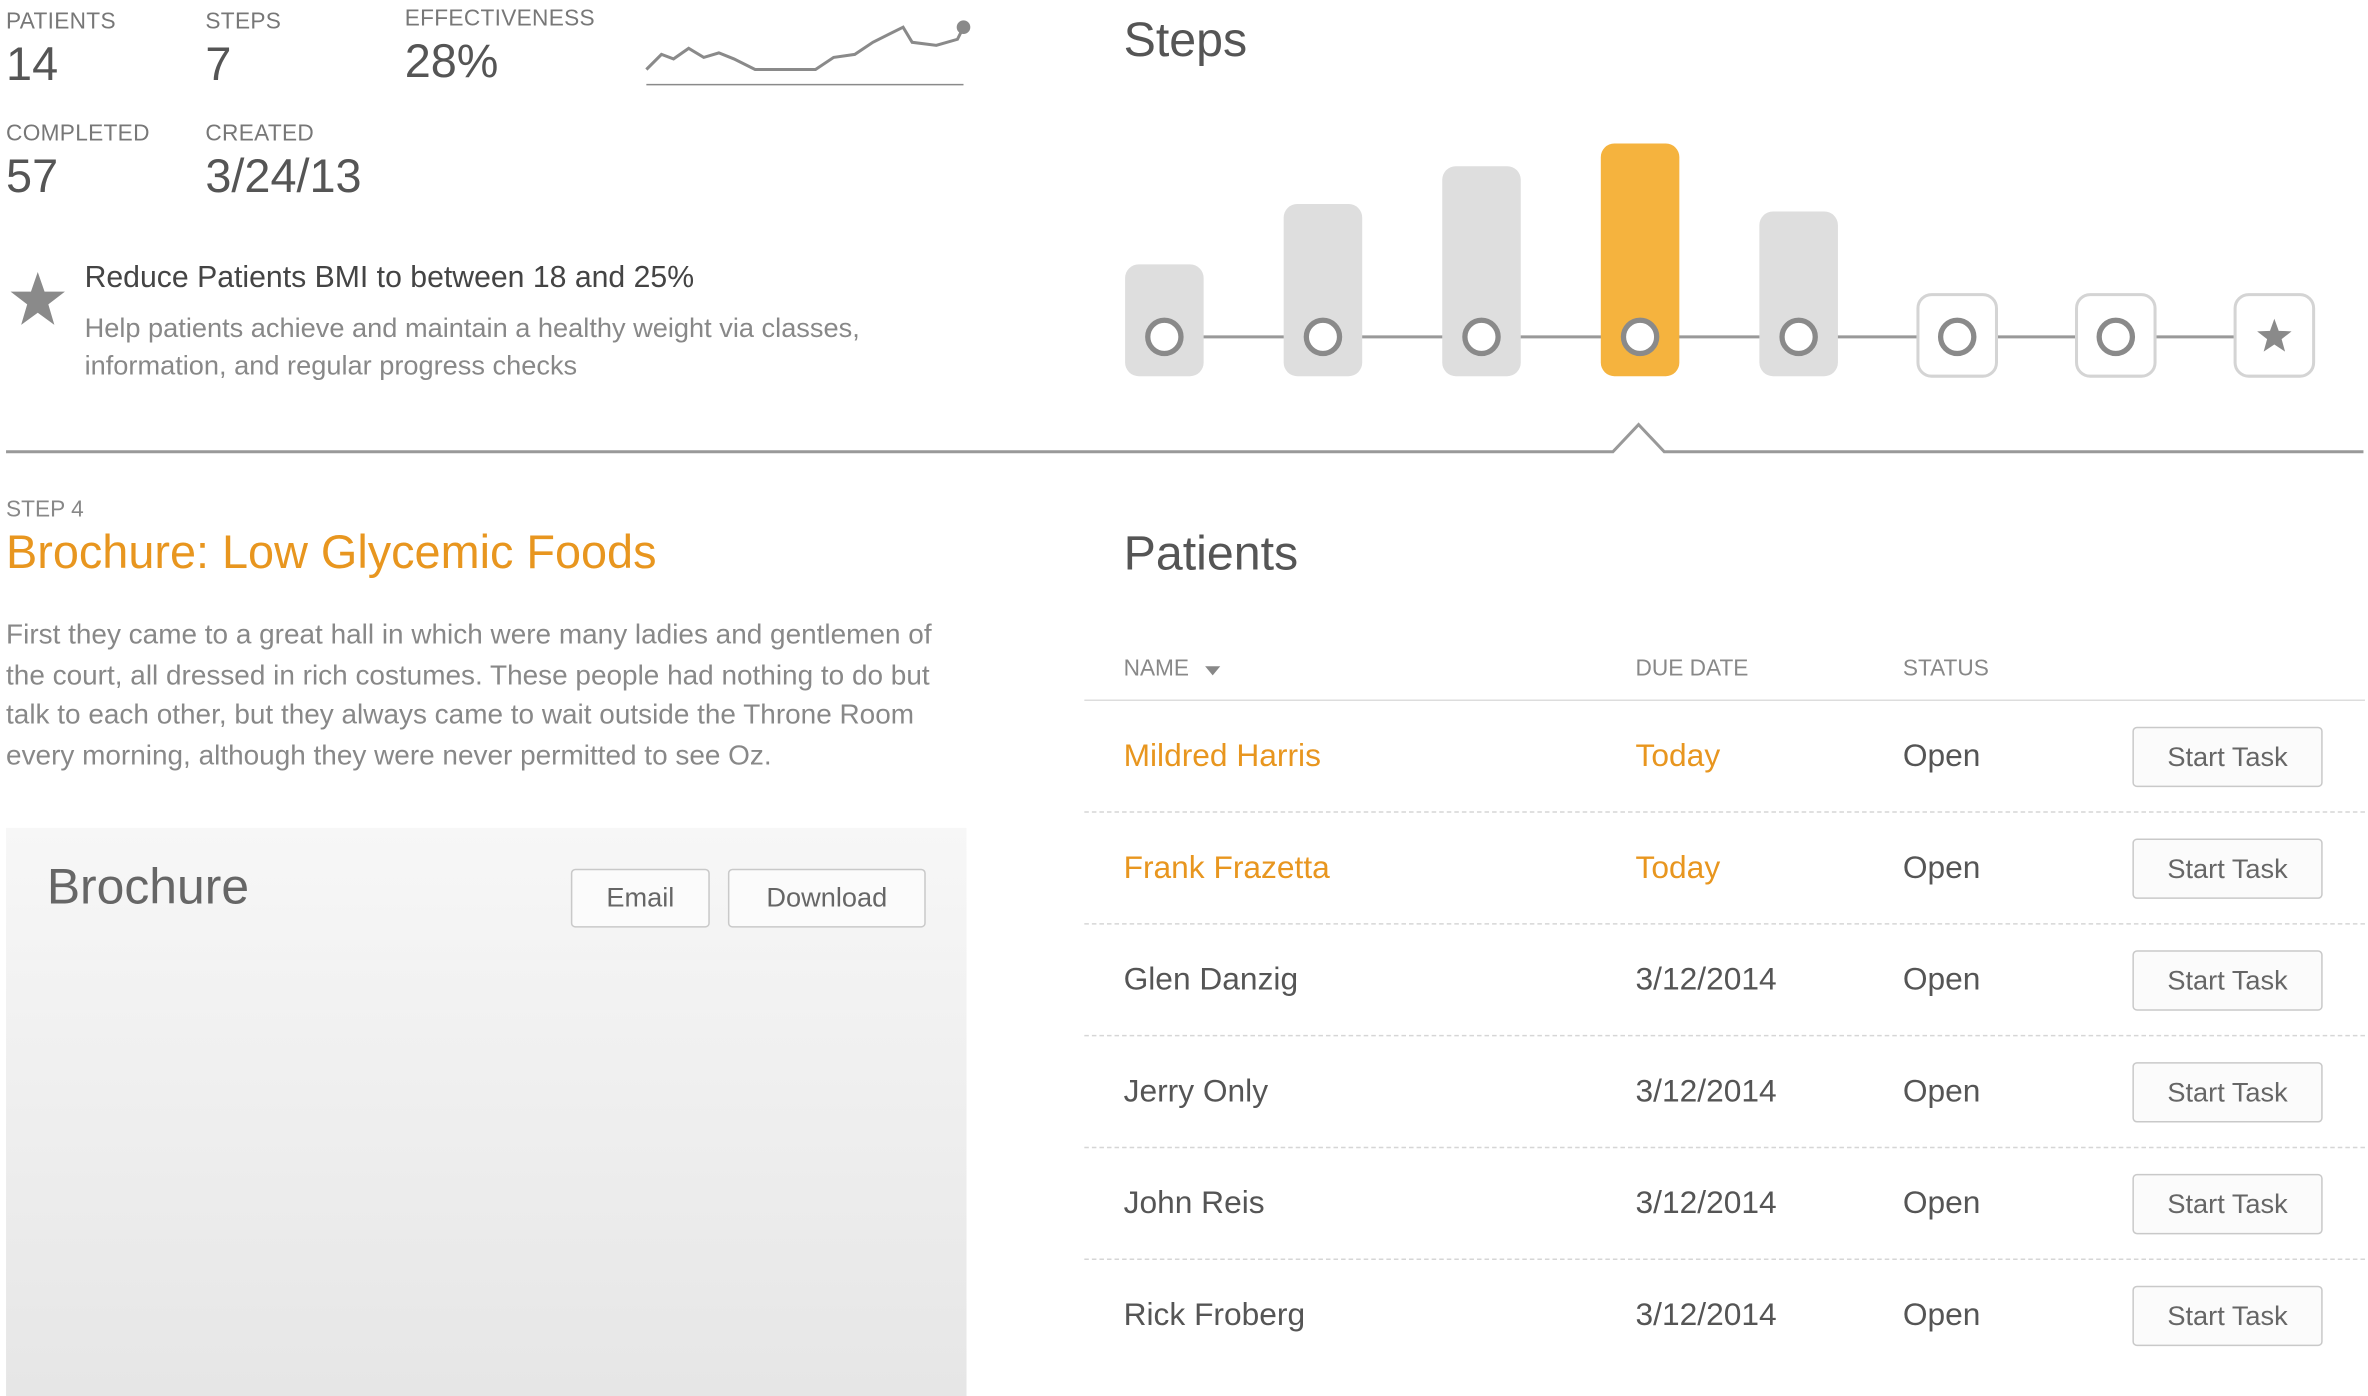 The width and height of the screenshot is (2368, 1396). What do you see at coordinates (61, 22) in the screenshot?
I see `stat-patients-label: PATIENTS` at bounding box center [61, 22].